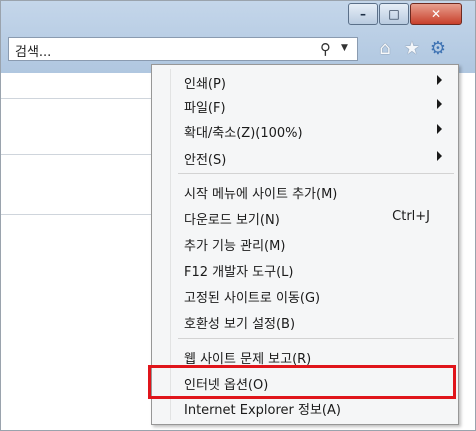 Image resolution: width=476 pixels, height=431 pixels. What do you see at coordinates (205, 160) in the screenshot?
I see `menu-item-label: 안전(S)` at bounding box center [205, 160].